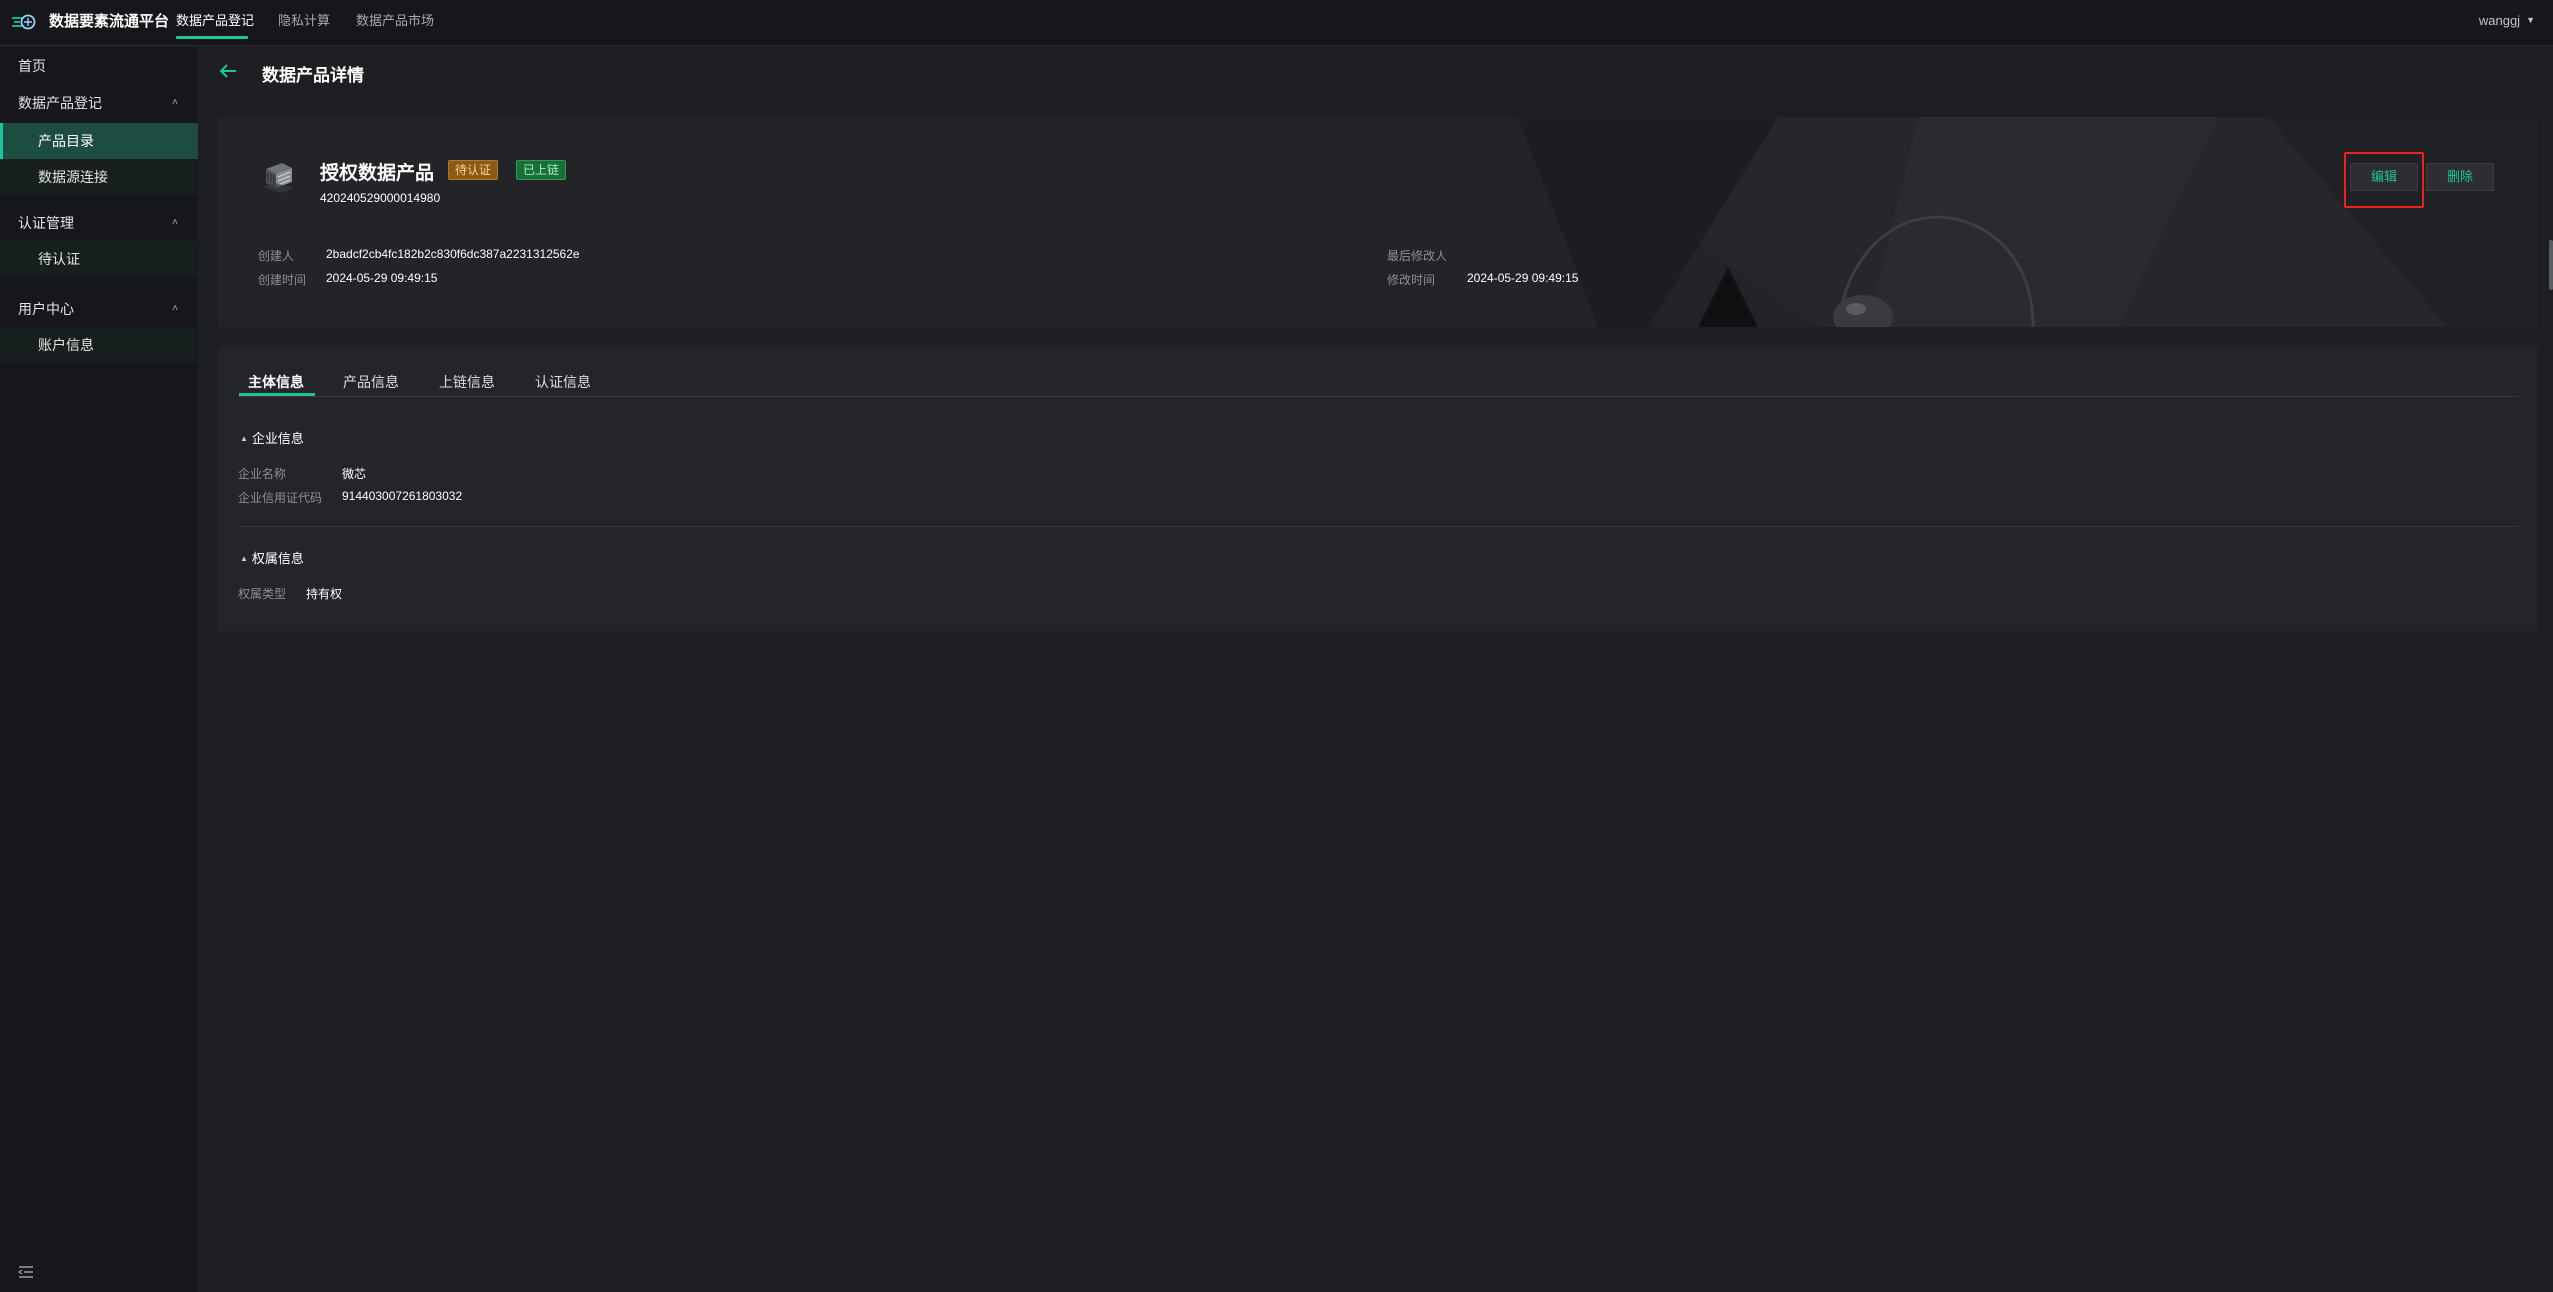 This screenshot has height=1292, width=2553. Describe the element at coordinates (109, 21) in the screenshot. I see `app-title: 数据要素流通平台` at that location.